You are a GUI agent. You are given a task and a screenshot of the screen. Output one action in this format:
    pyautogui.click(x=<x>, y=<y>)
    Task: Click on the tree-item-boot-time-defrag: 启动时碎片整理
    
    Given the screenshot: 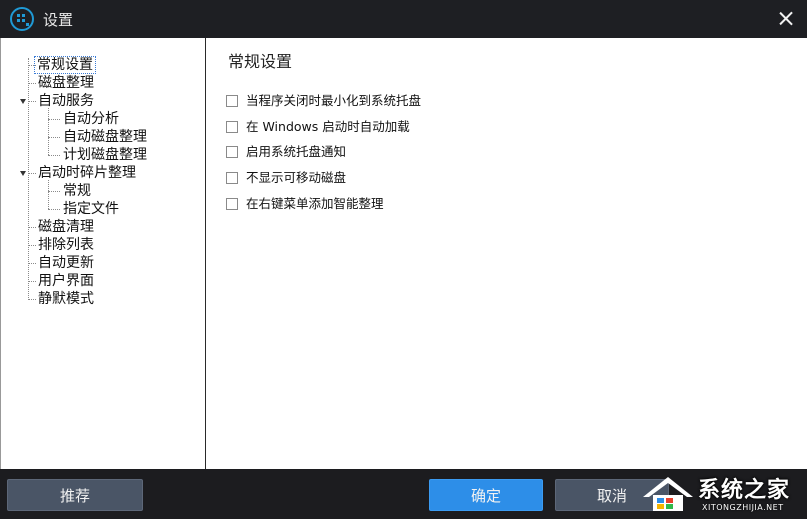 What is the action you would take?
    pyautogui.click(x=87, y=173)
    